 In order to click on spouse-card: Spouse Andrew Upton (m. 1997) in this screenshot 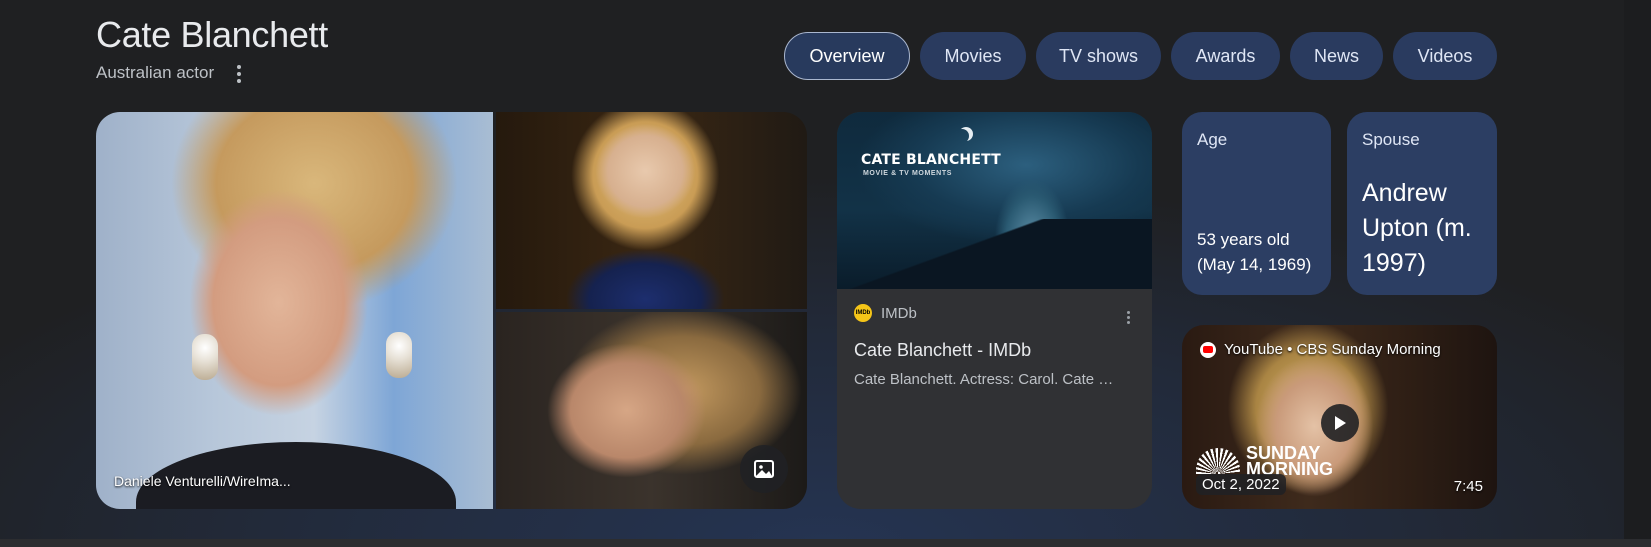, I will do `click(1422, 203)`.